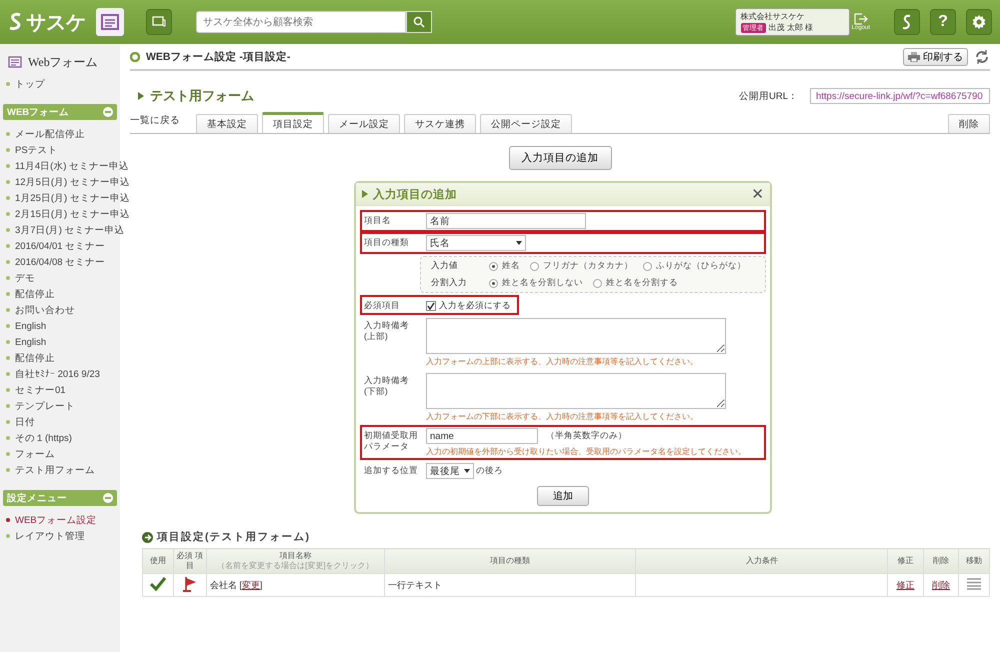 The image size is (1000, 652). Describe the element at coordinates (391, 440) in the screenshot. I see `field-label: 初期値受取用 パラメータ` at that location.